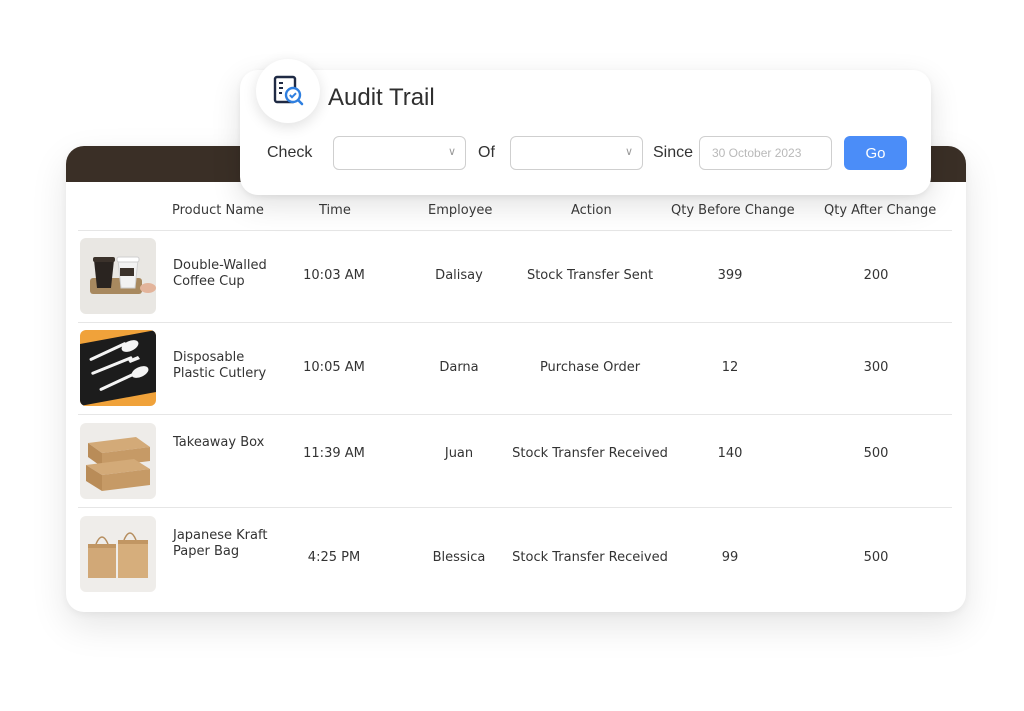  What do you see at coordinates (218, 210) in the screenshot?
I see `column-header-product: Product Name` at bounding box center [218, 210].